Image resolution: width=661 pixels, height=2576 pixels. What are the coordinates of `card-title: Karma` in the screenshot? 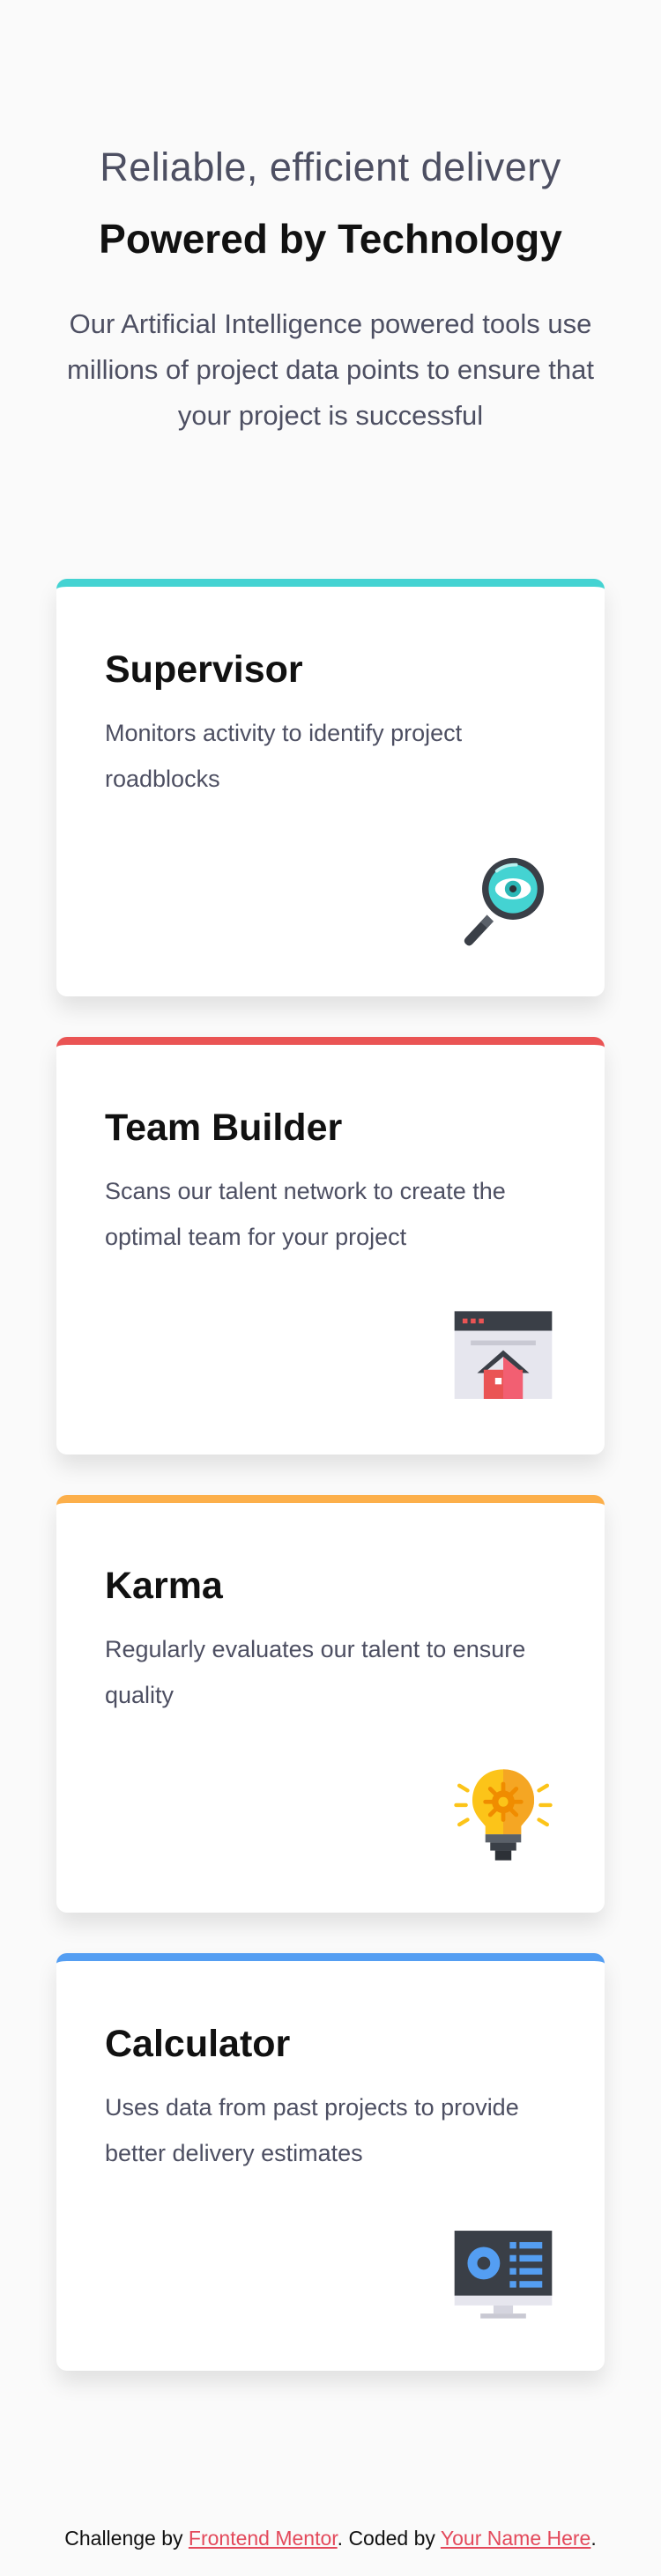 It's located at (164, 1586).